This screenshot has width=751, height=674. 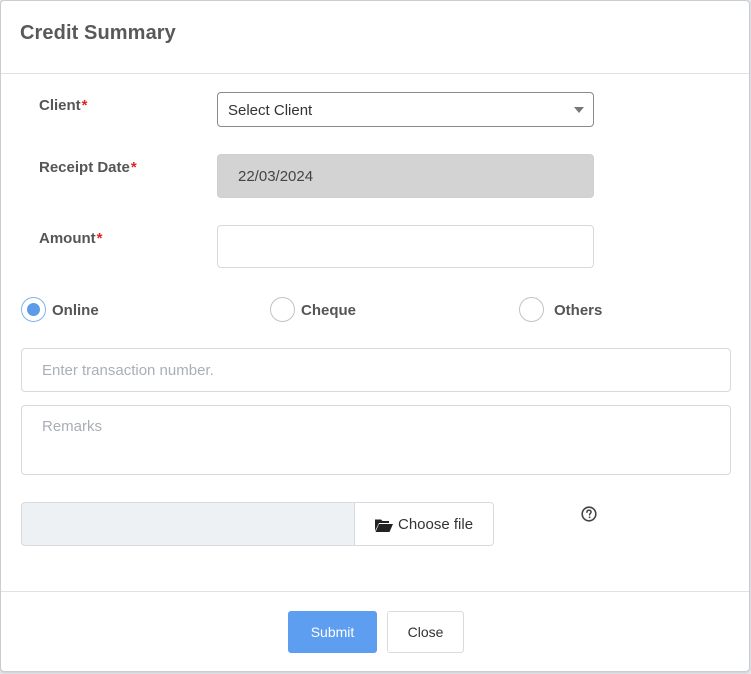 I want to click on amount-label: Amount*, so click(x=71, y=238).